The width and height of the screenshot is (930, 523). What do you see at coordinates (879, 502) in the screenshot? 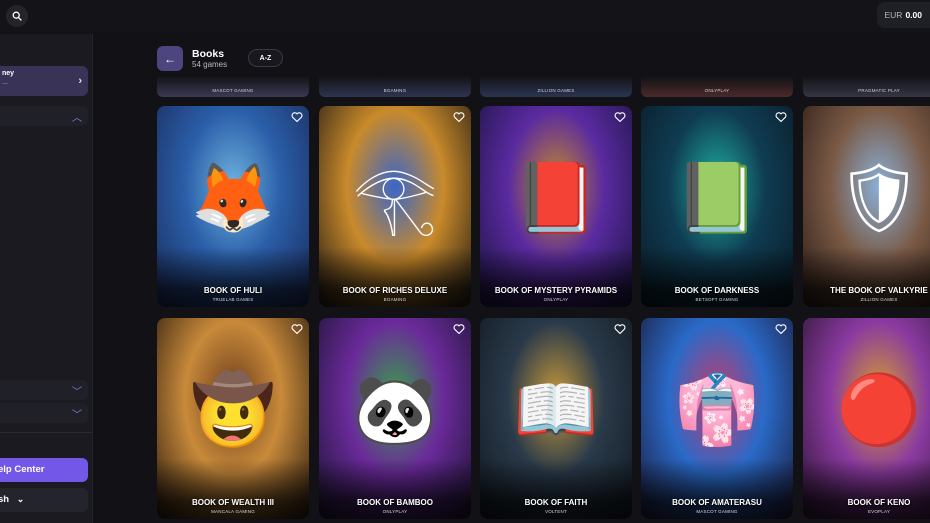
I see `game-title: BOOK OF KENO` at bounding box center [879, 502].